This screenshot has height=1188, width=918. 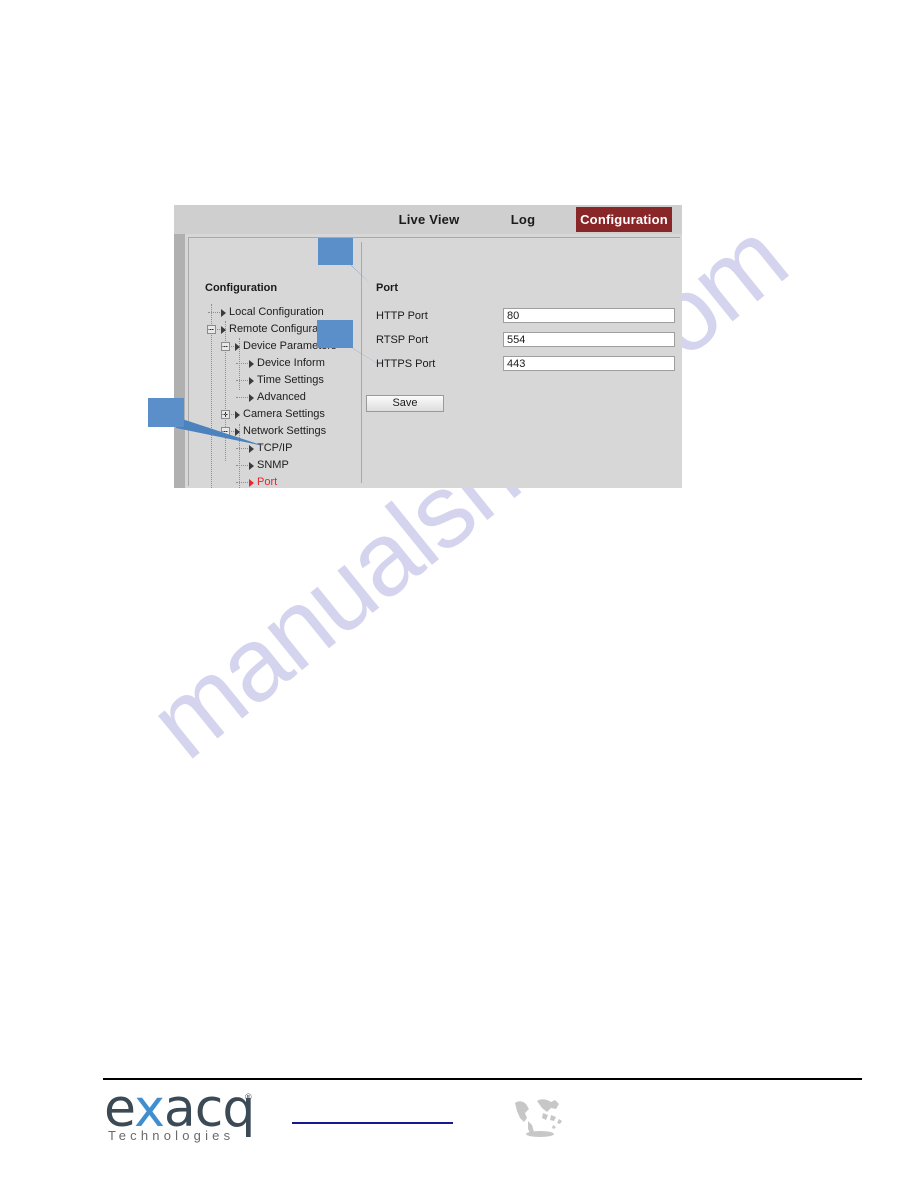 What do you see at coordinates (281, 397) in the screenshot?
I see `tree-item-label: Advanced` at bounding box center [281, 397].